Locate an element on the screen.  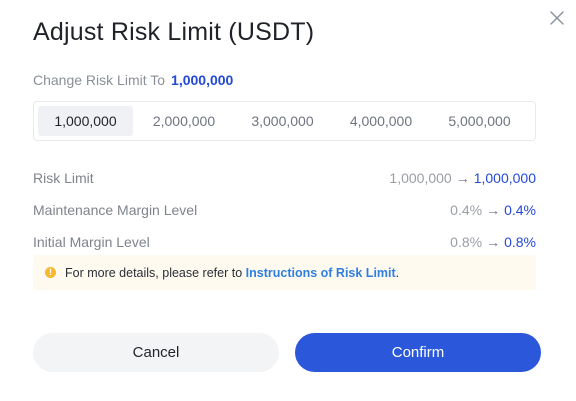
detail-row-maintenance-margin: Maintenance Margin Level 0.4% → 0.4% is located at coordinates (284, 210).